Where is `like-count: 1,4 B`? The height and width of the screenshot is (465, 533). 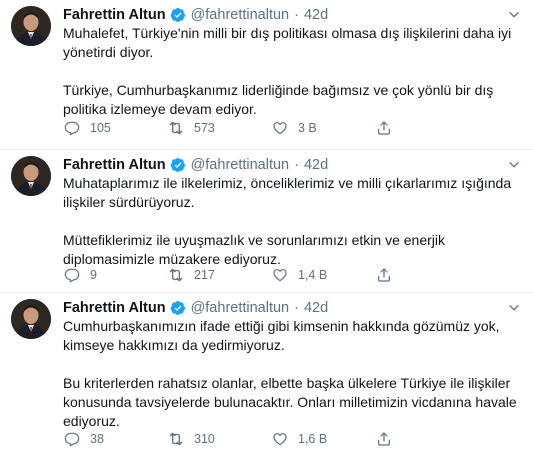 like-count: 1,4 B is located at coordinates (313, 275).